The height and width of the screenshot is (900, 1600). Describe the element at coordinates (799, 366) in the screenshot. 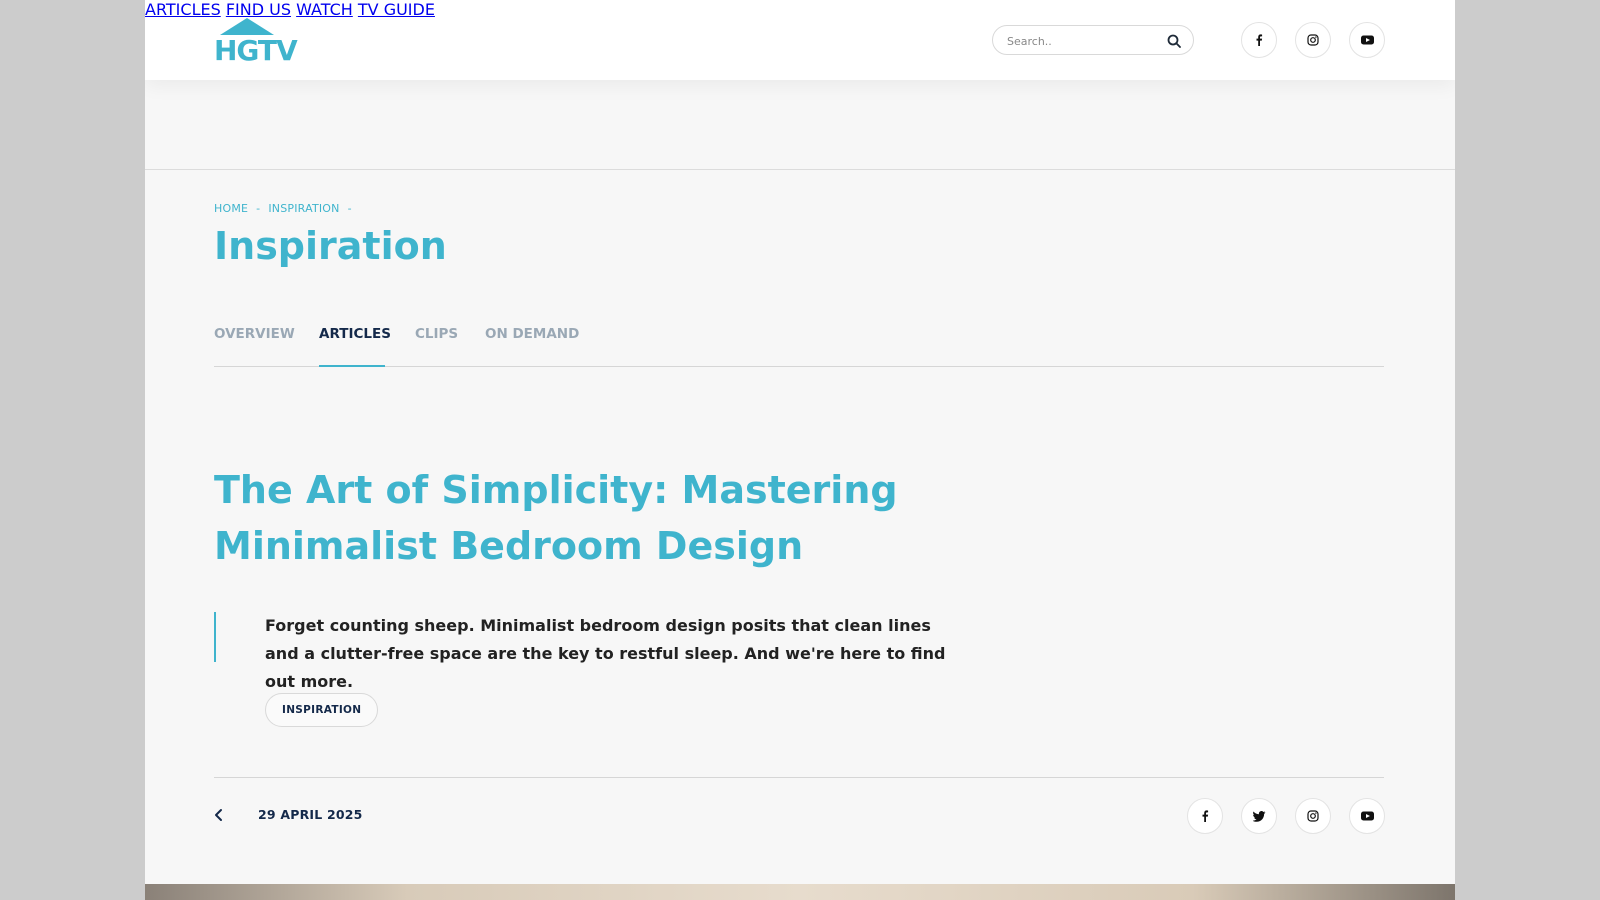

I see `tabs-divider` at that location.